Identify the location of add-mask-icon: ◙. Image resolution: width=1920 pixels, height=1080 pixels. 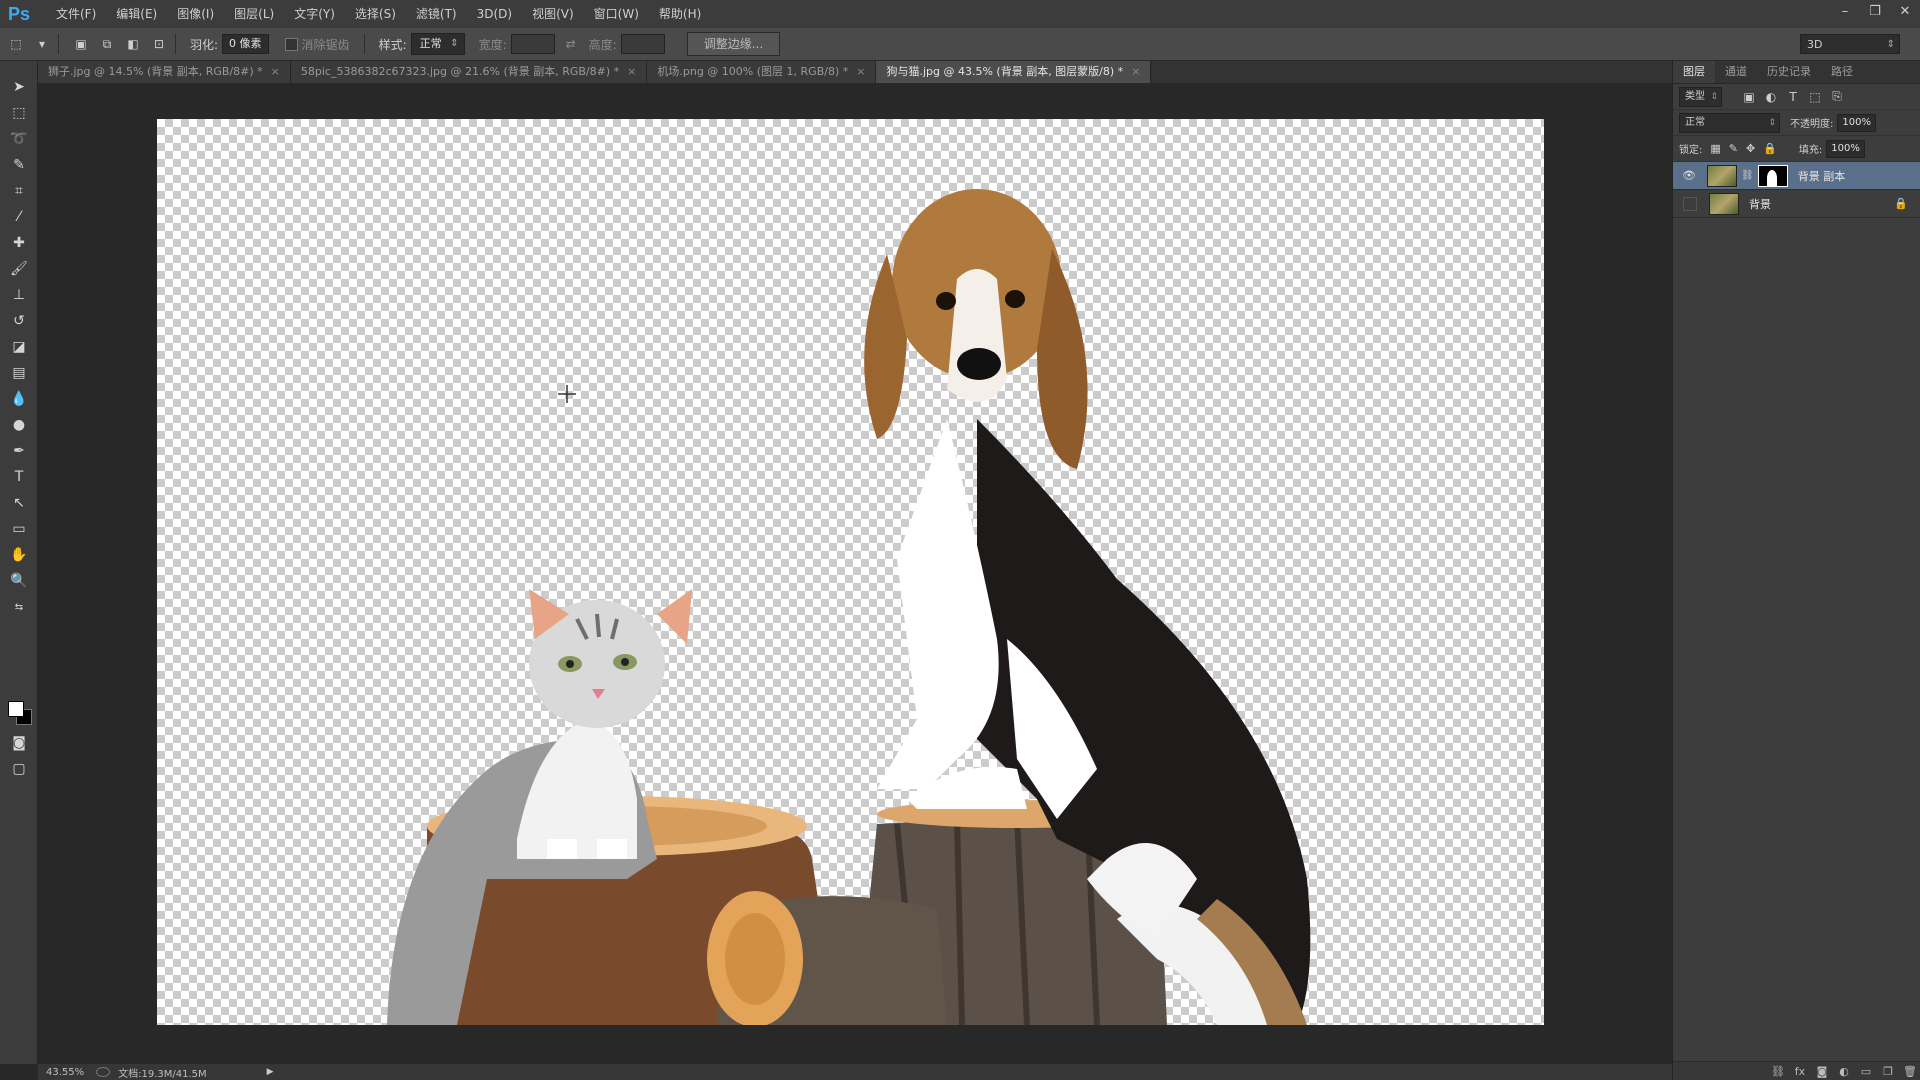
(1822, 1071).